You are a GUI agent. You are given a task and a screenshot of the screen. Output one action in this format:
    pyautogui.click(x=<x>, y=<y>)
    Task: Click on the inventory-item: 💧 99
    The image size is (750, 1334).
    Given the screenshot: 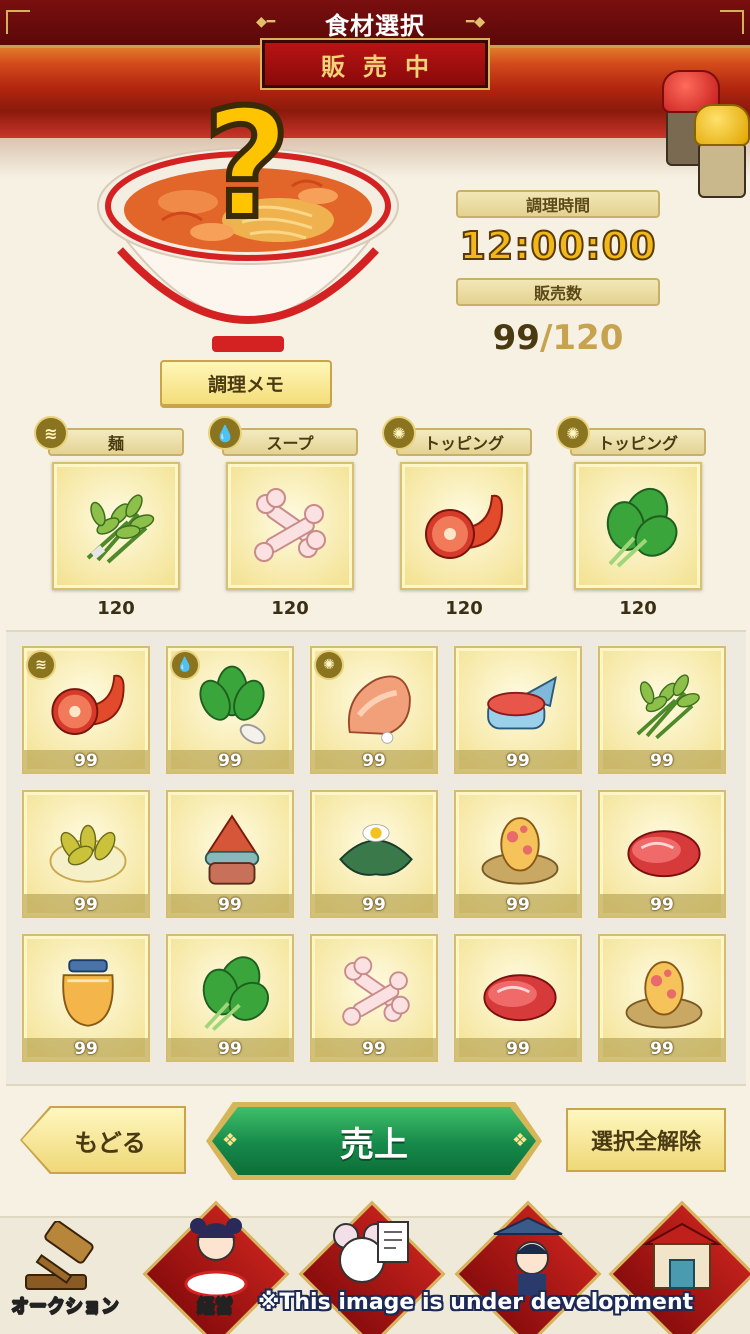 What is the action you would take?
    pyautogui.click(x=230, y=710)
    